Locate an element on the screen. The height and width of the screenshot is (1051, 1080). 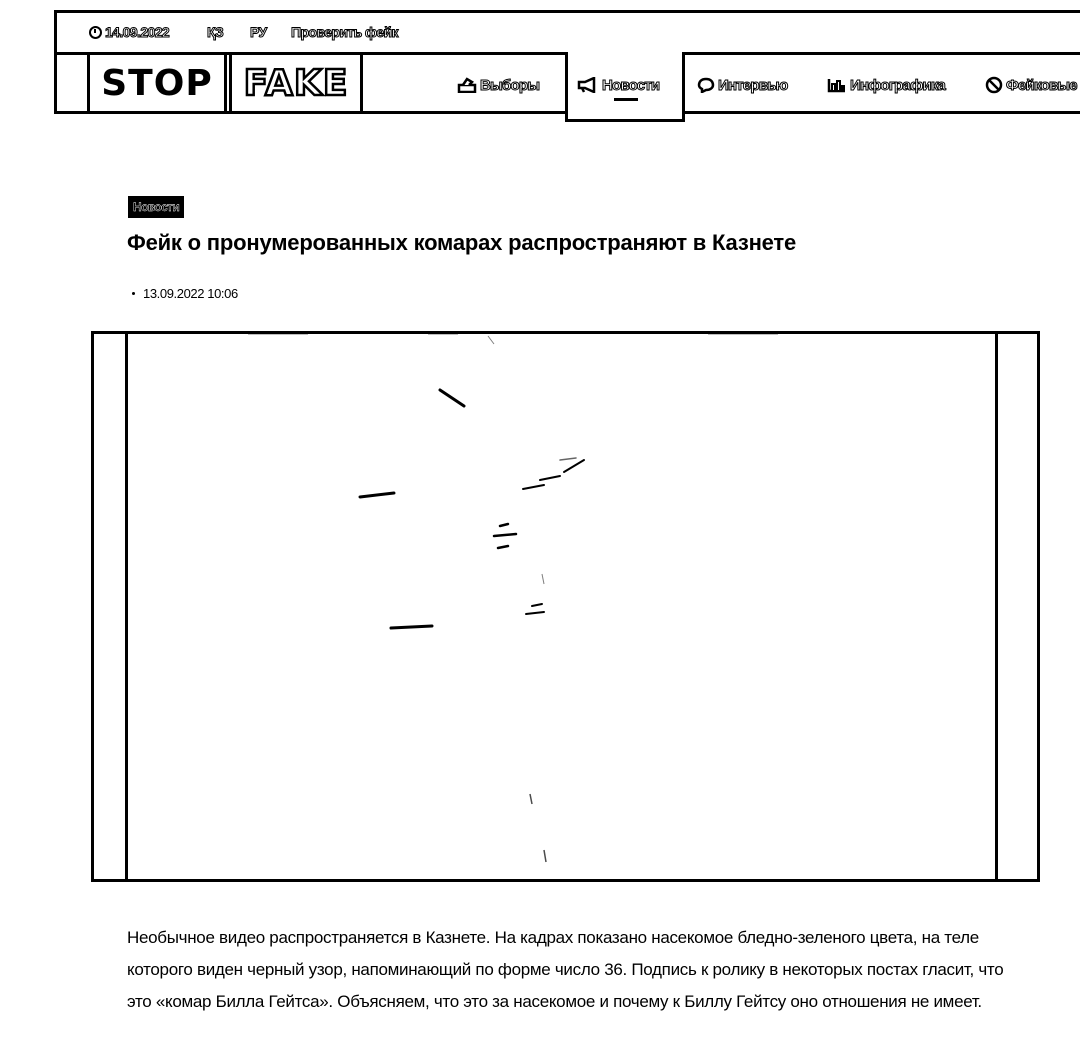
category-tag: Новости is located at coordinates (156, 207).